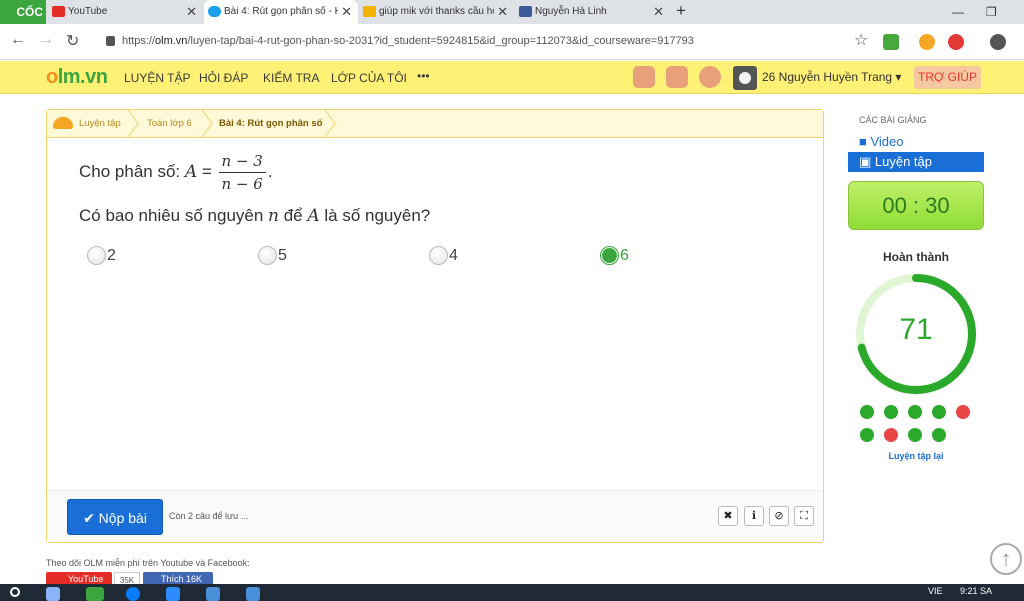  What do you see at coordinates (916, 329) in the screenshot?
I see `progress-value: 71` at bounding box center [916, 329].